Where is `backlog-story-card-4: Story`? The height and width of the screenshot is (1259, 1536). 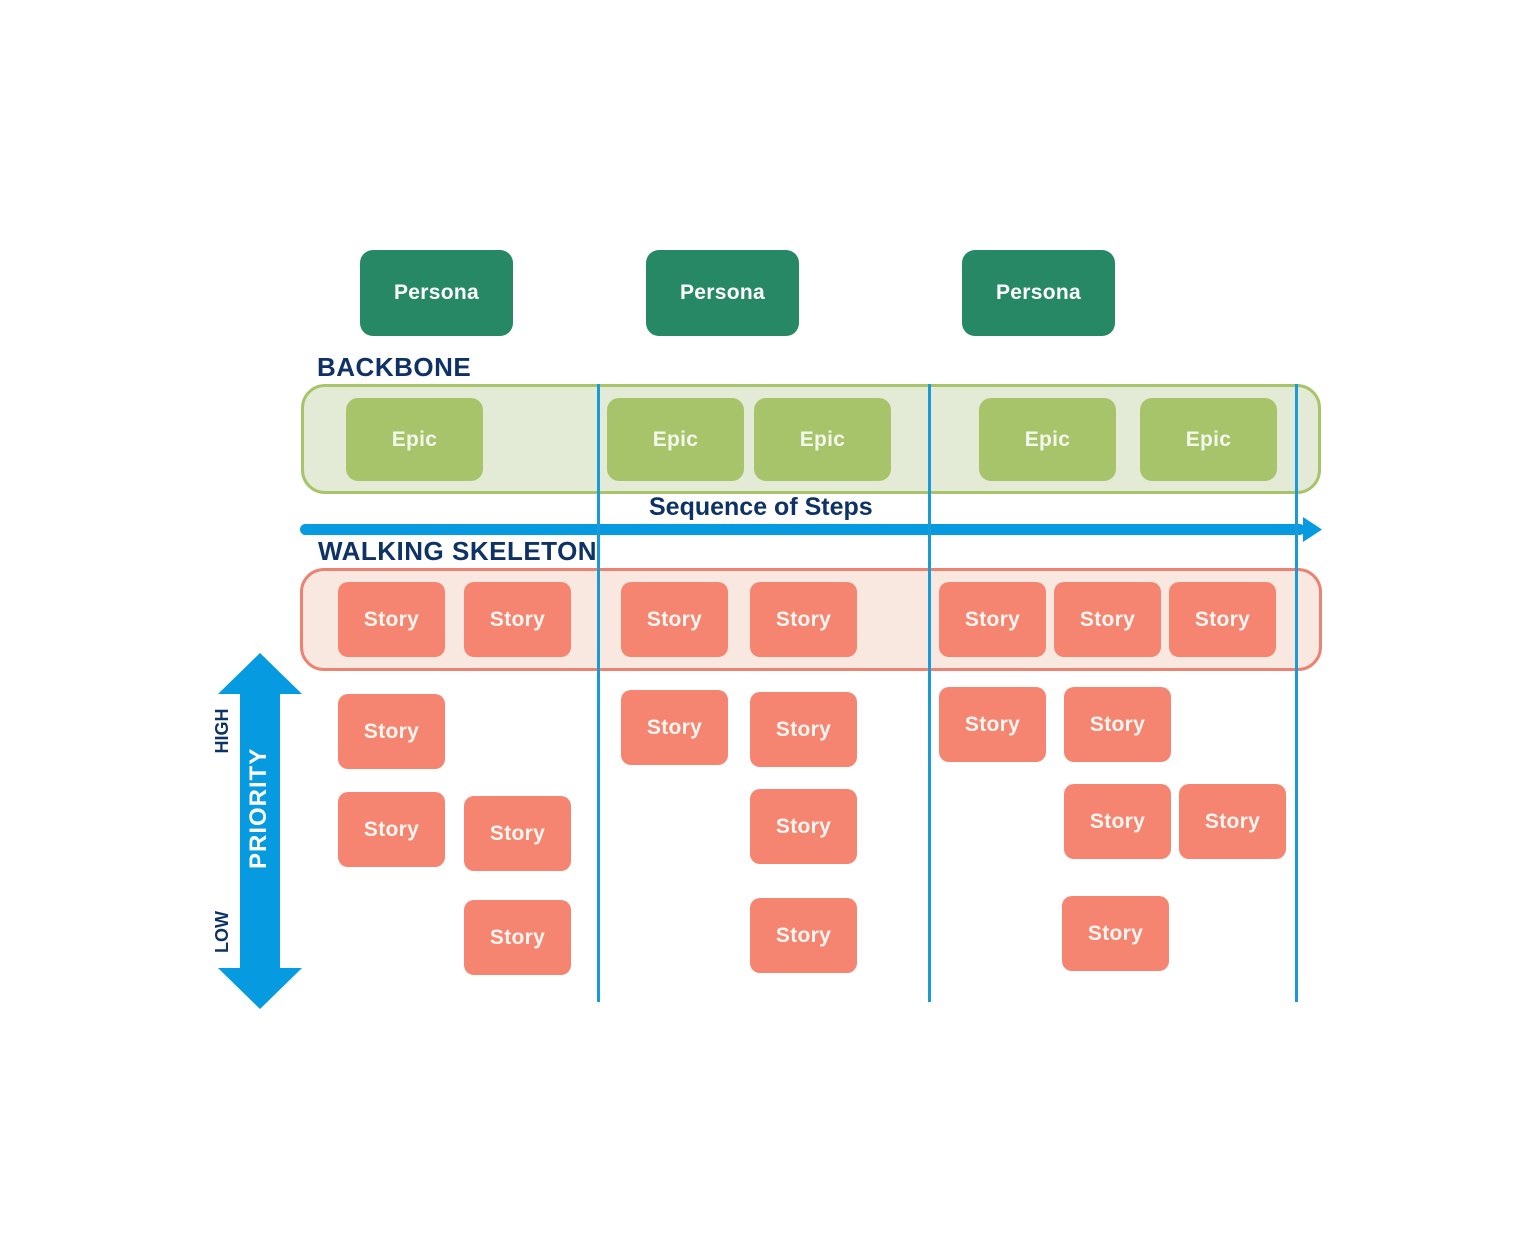 backlog-story-card-4: Story is located at coordinates (517, 937).